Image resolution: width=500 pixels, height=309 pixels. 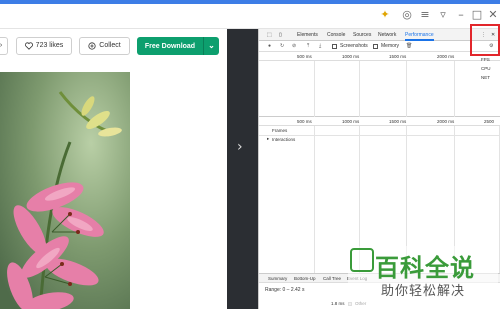 I want to click on browser-toolbar: ✦ ◎ ≡ ▿ – □ ✕, so click(x=250, y=14).